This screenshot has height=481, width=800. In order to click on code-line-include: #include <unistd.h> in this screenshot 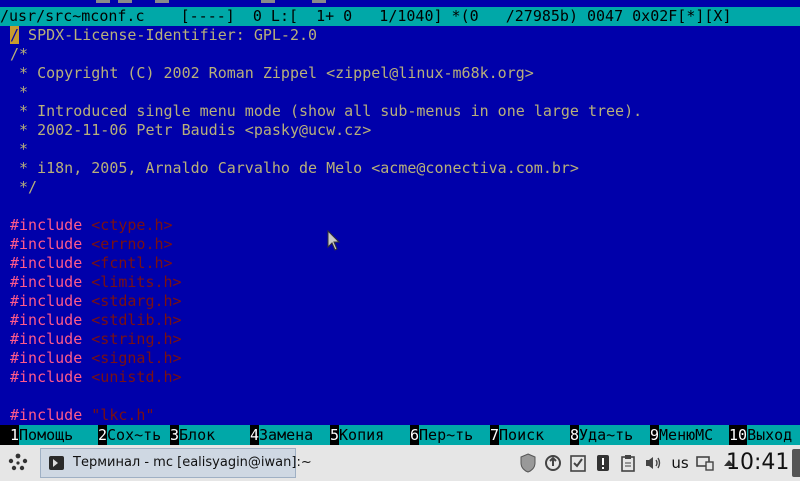, I will do `click(96, 377)`.